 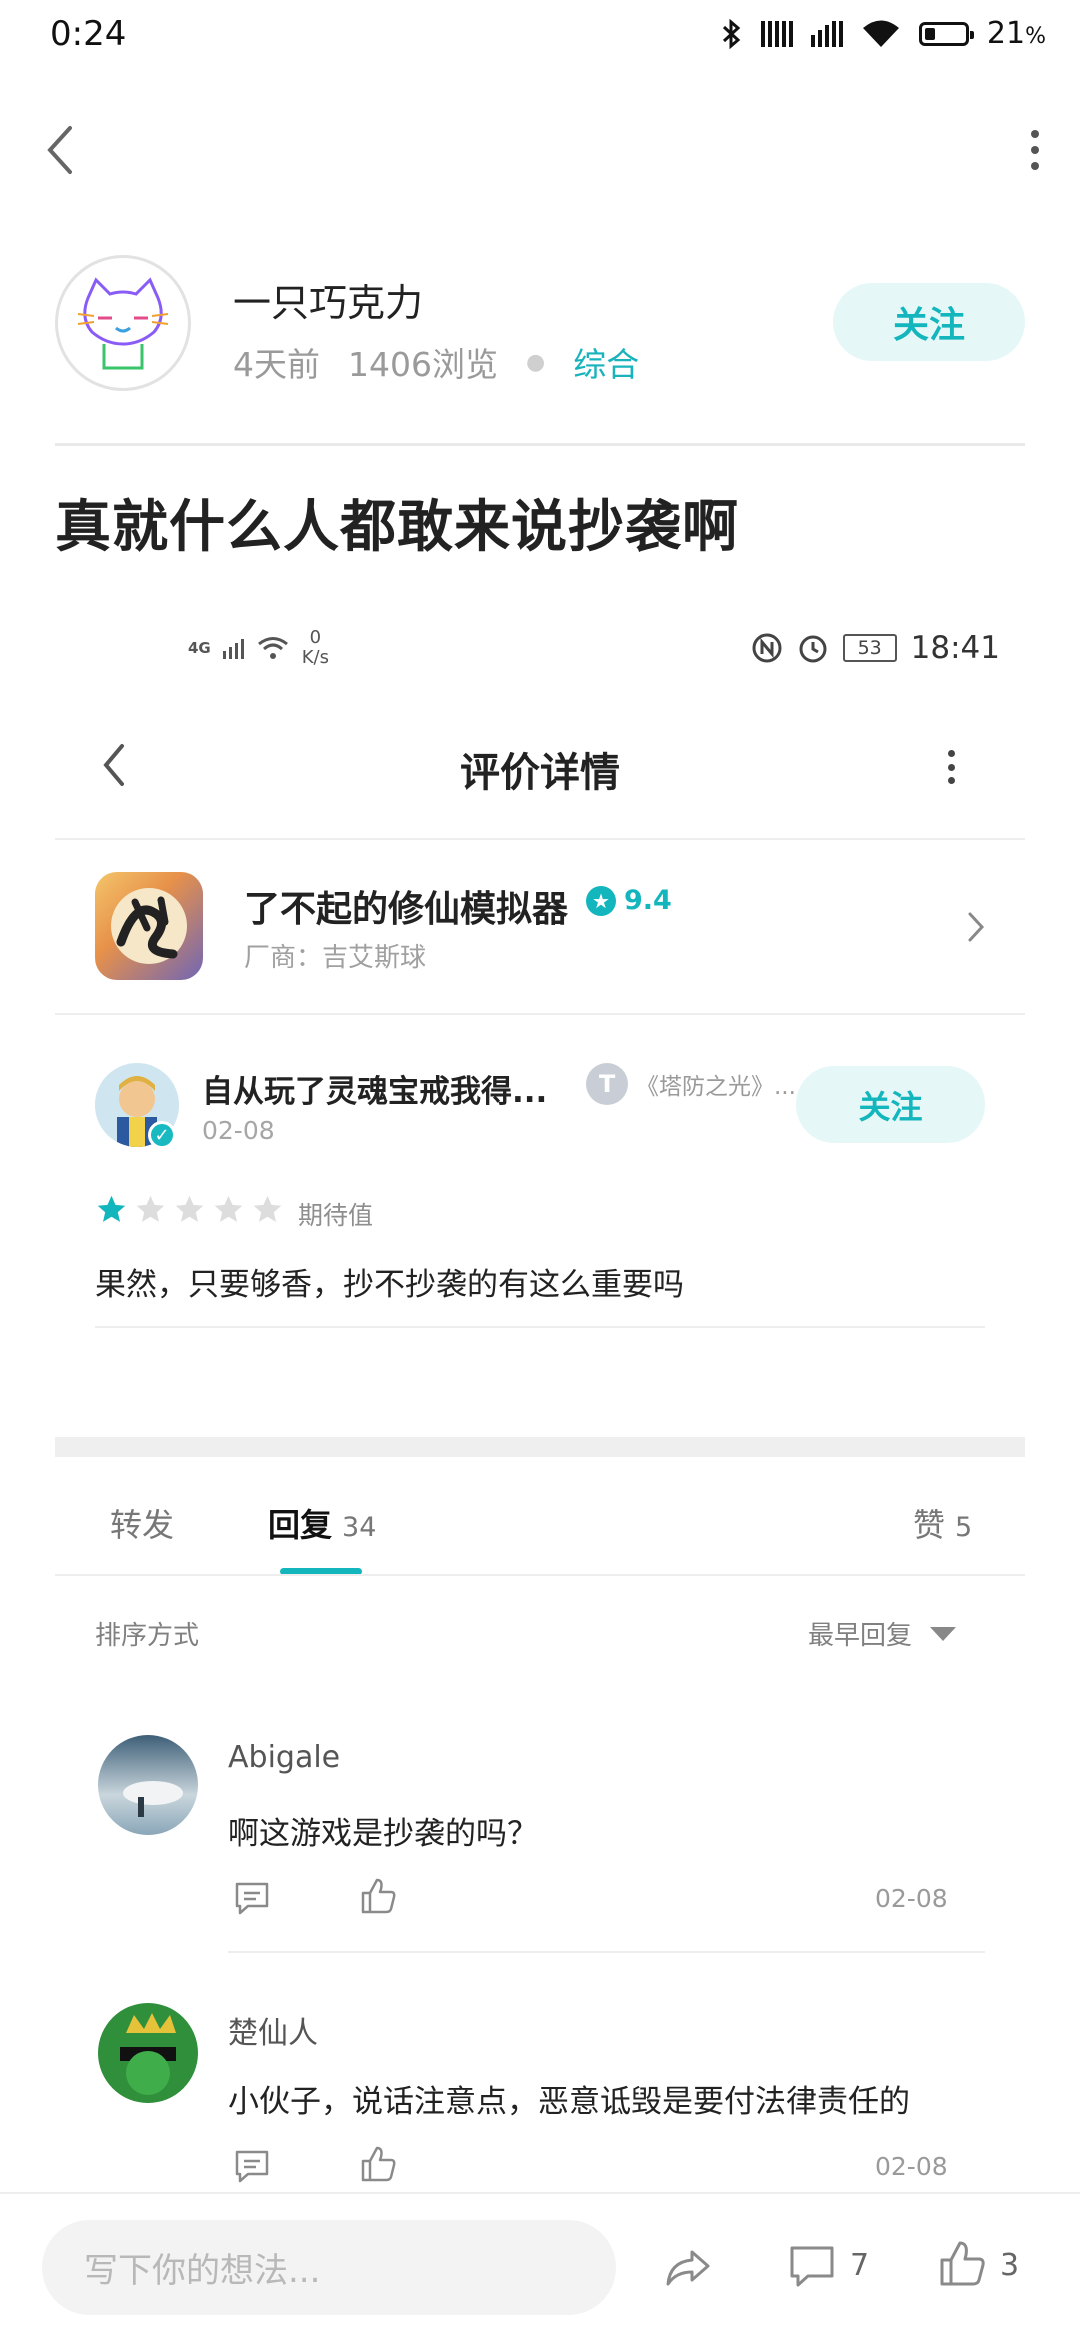 What do you see at coordinates (955, 648) in the screenshot?
I see `embedded-time: 18:41` at bounding box center [955, 648].